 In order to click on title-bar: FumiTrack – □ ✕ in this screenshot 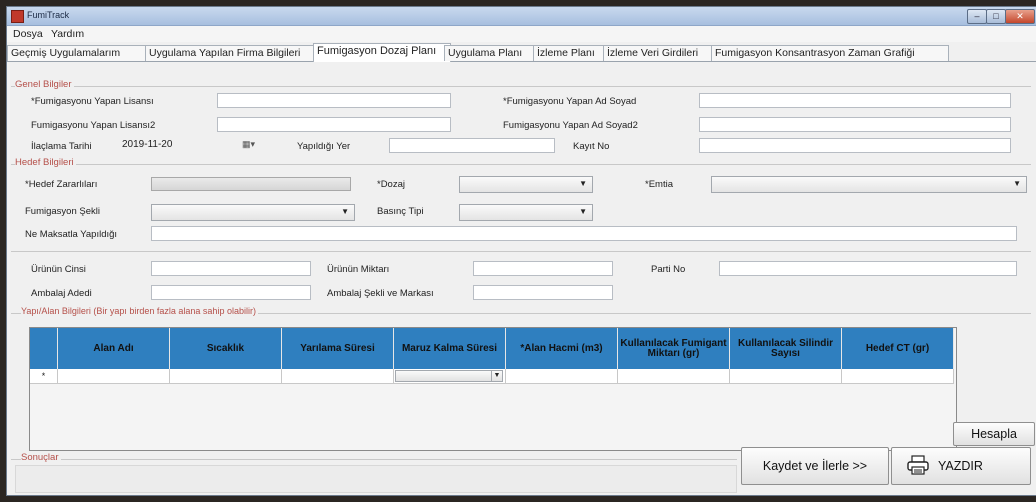, I will do `click(521, 16)`.